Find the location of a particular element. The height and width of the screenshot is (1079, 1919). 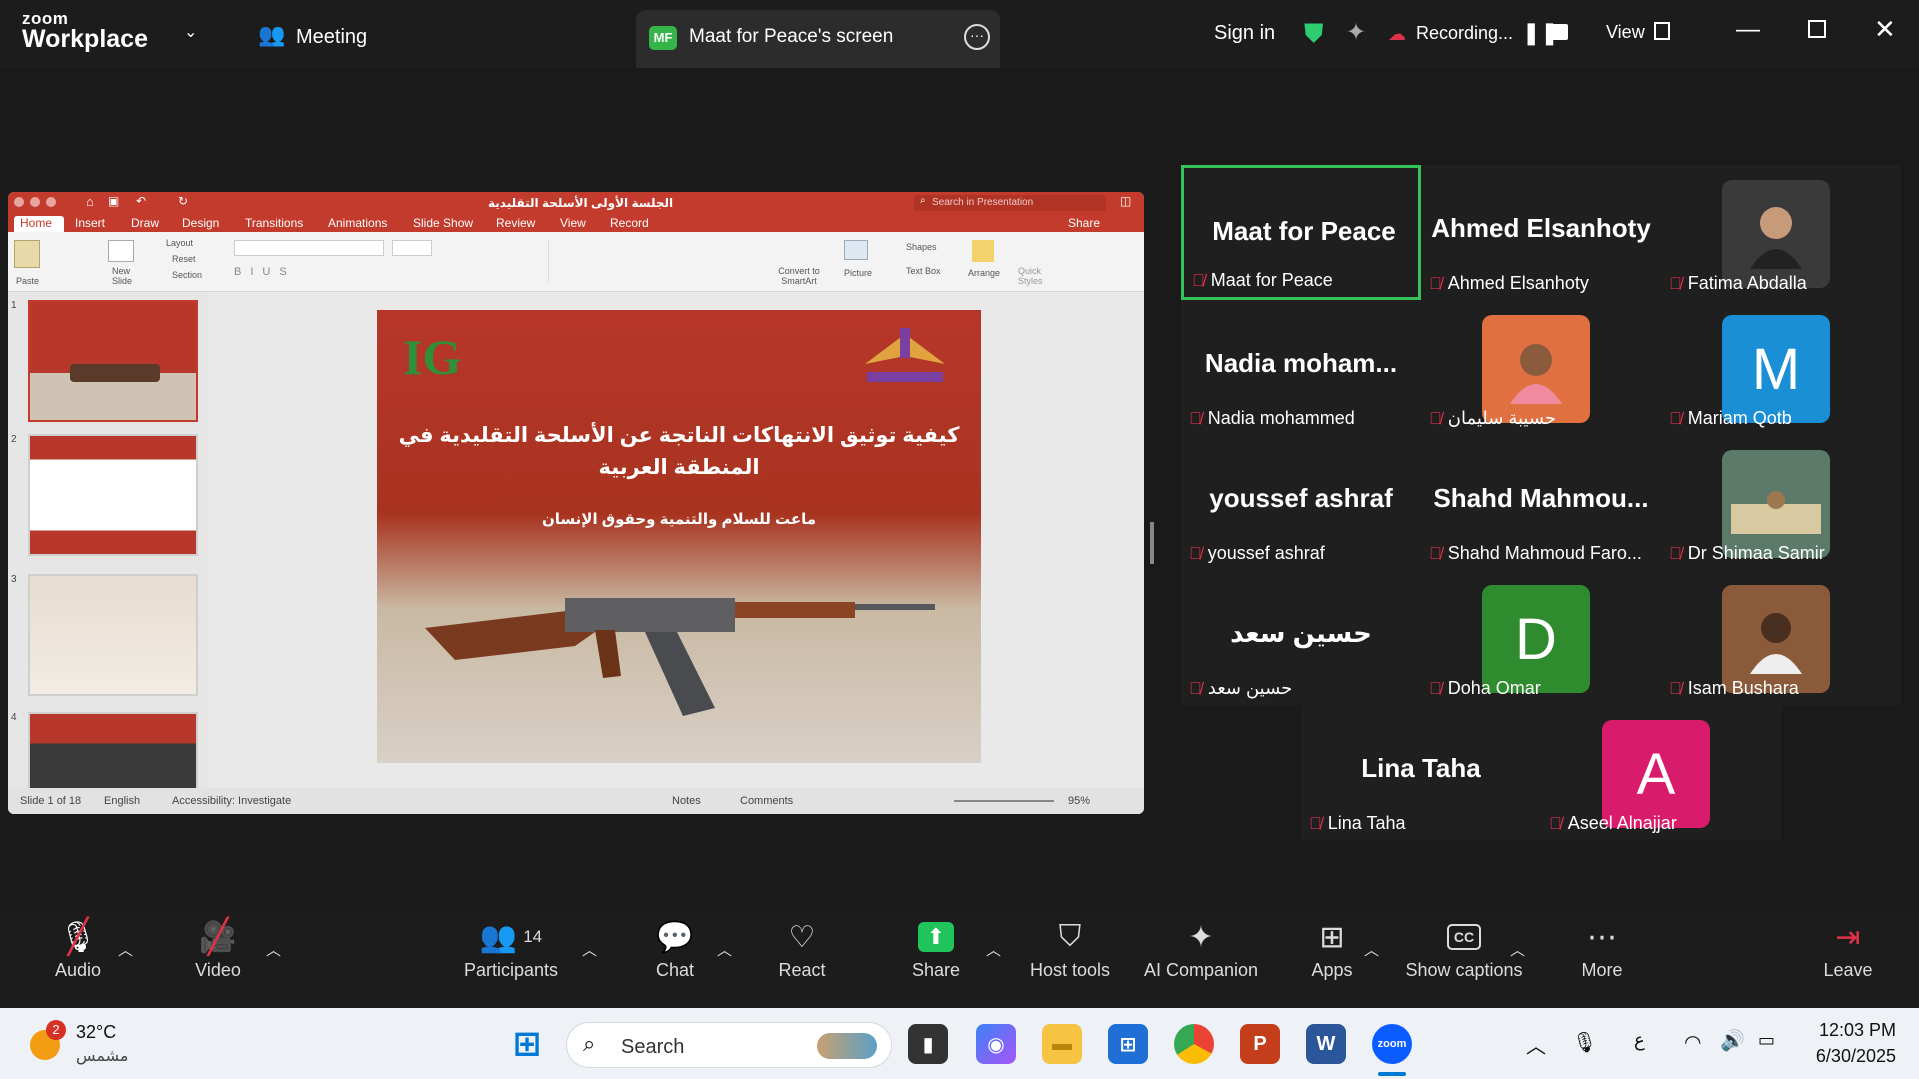

chat-button: 💬 Chat is located at coordinates (675, 947).